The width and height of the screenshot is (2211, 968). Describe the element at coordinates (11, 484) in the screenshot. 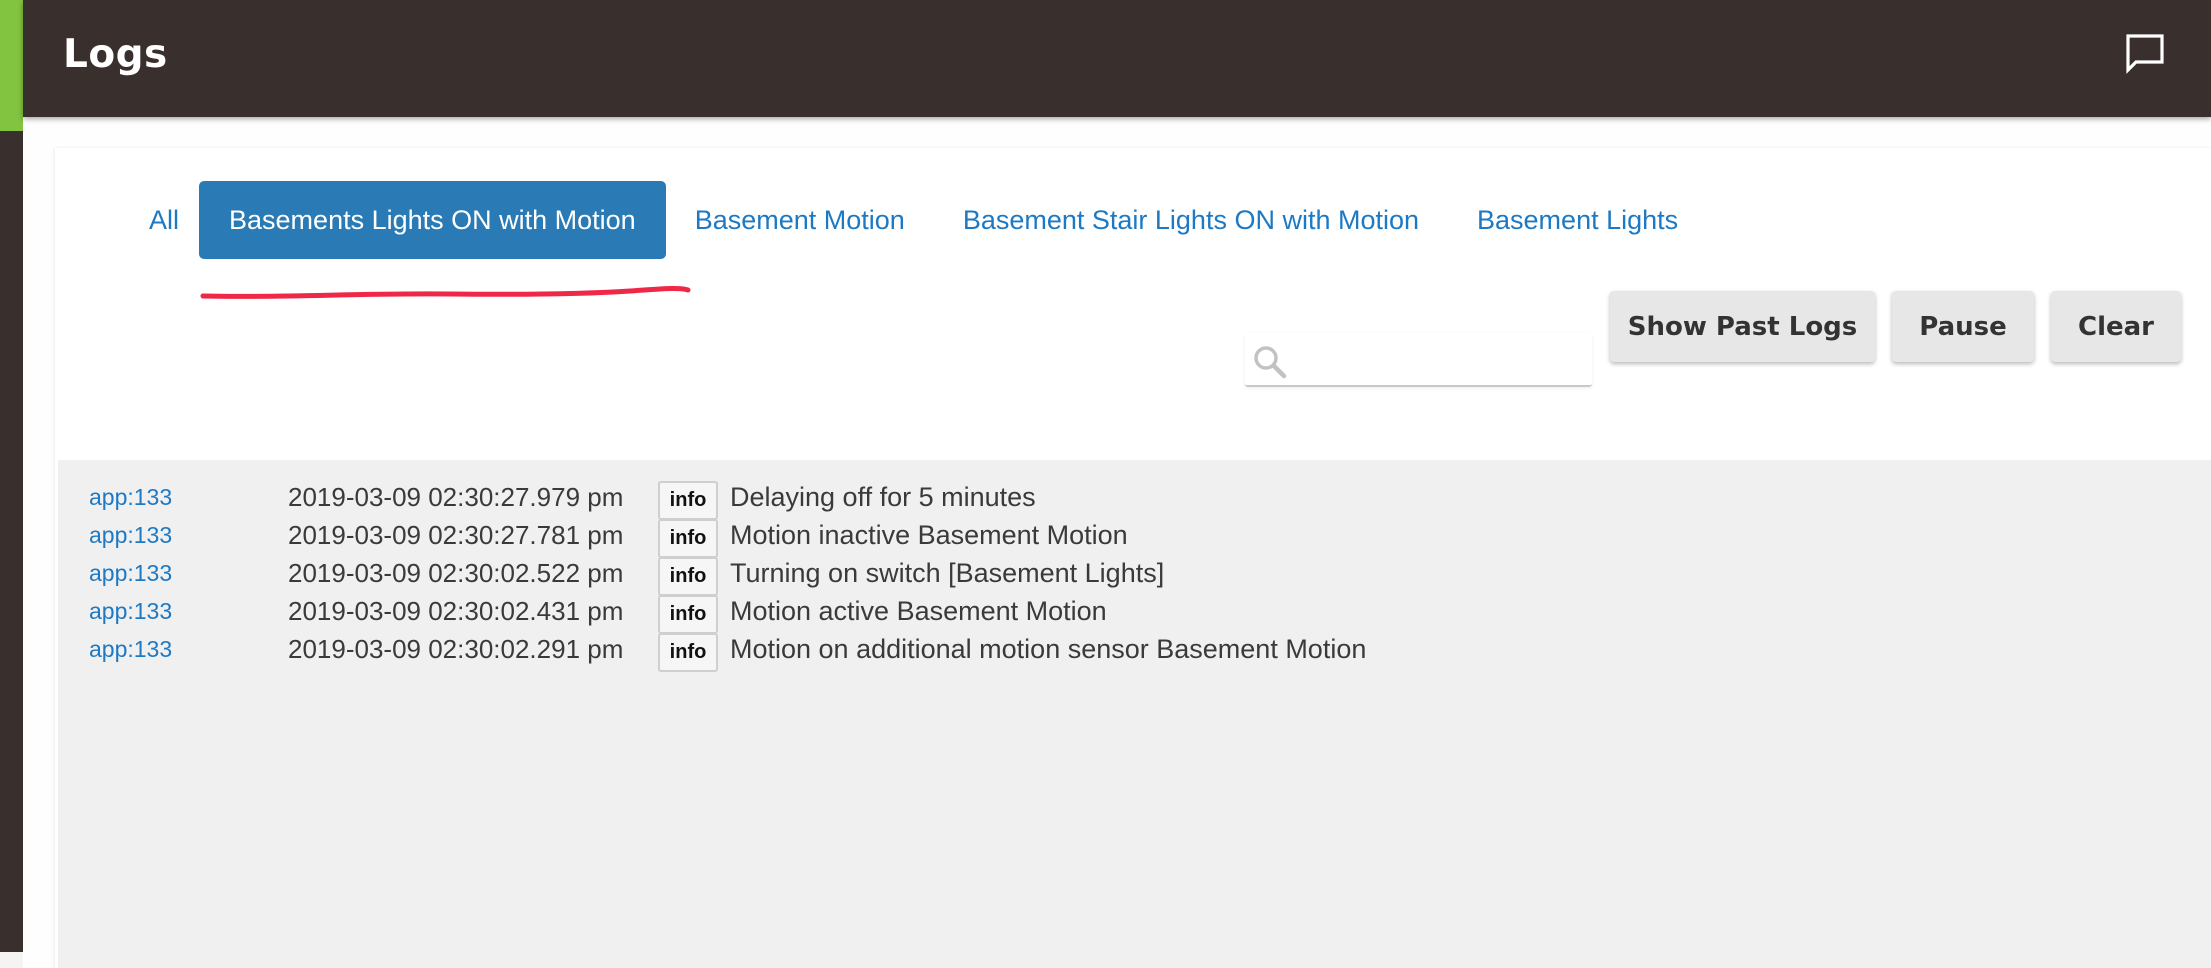

I see `left-rail` at that location.